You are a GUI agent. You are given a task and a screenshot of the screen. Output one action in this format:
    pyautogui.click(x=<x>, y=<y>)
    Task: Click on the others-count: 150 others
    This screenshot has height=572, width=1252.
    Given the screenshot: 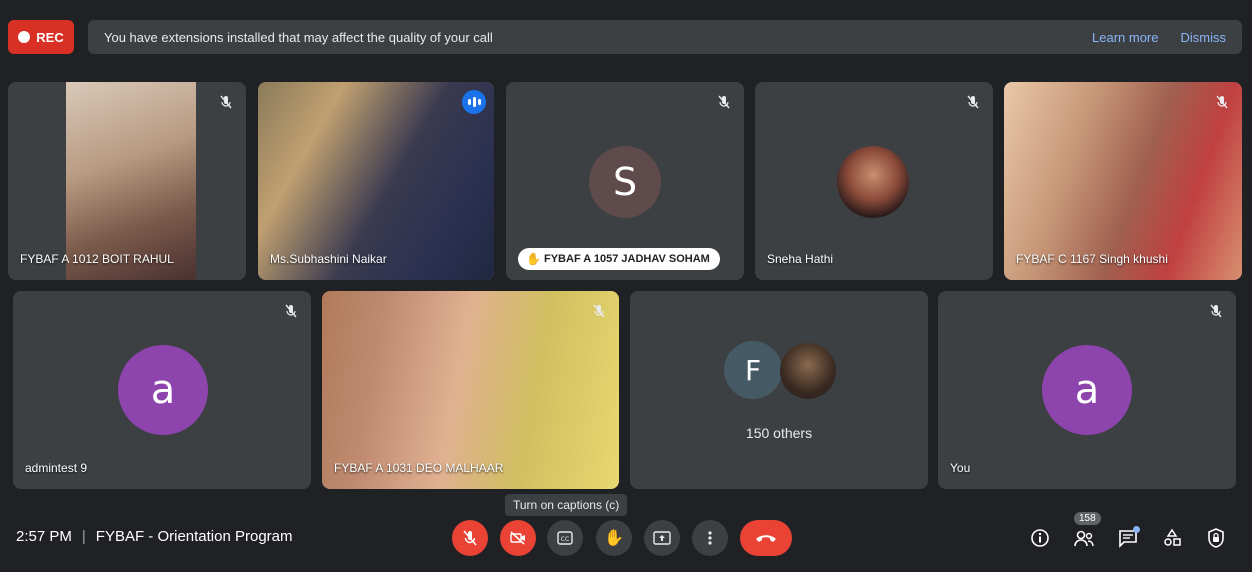 What is the action you would take?
    pyautogui.click(x=779, y=433)
    